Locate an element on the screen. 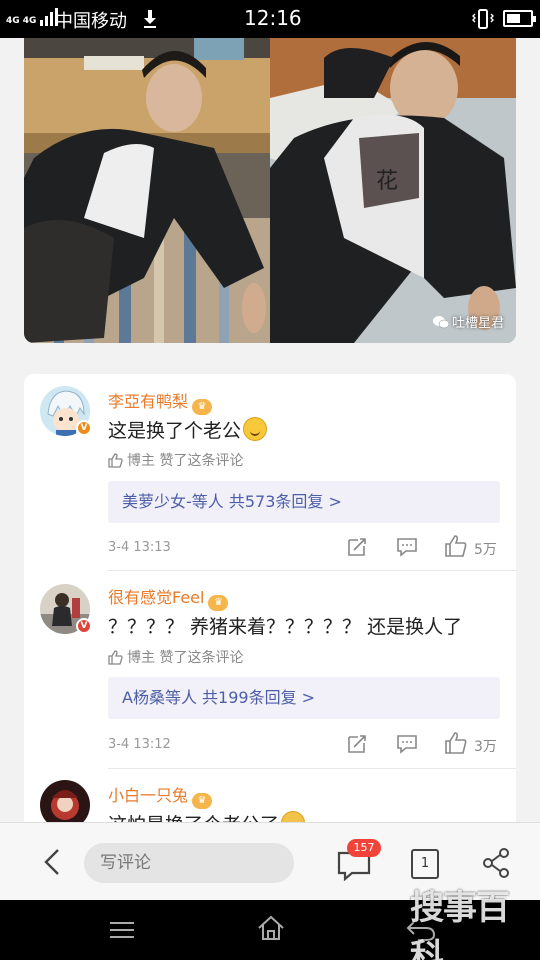  comment-text: 这是换了个老公 is located at coordinates (188, 429).